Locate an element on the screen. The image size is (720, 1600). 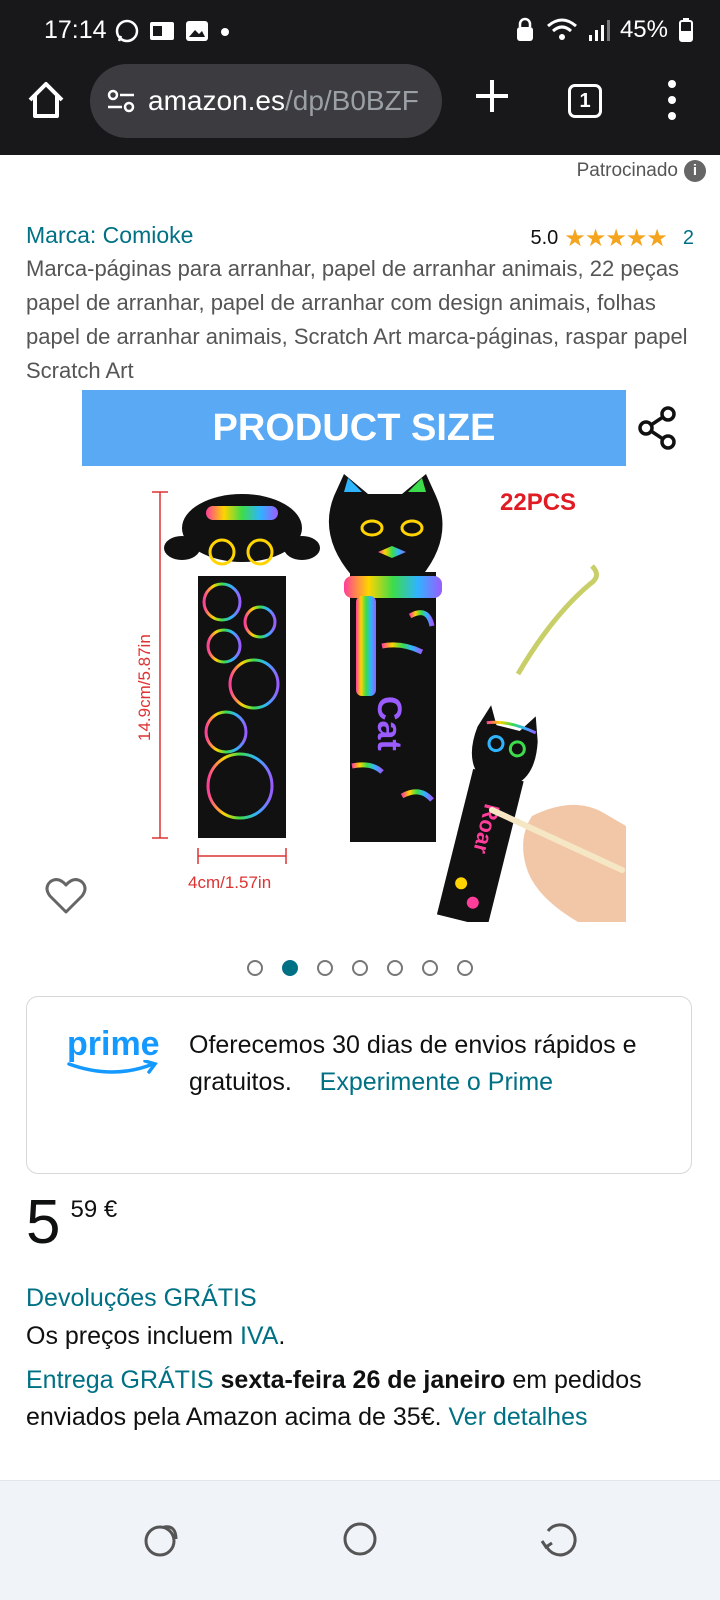
home-circle-icon is located at coordinates (360, 1539).